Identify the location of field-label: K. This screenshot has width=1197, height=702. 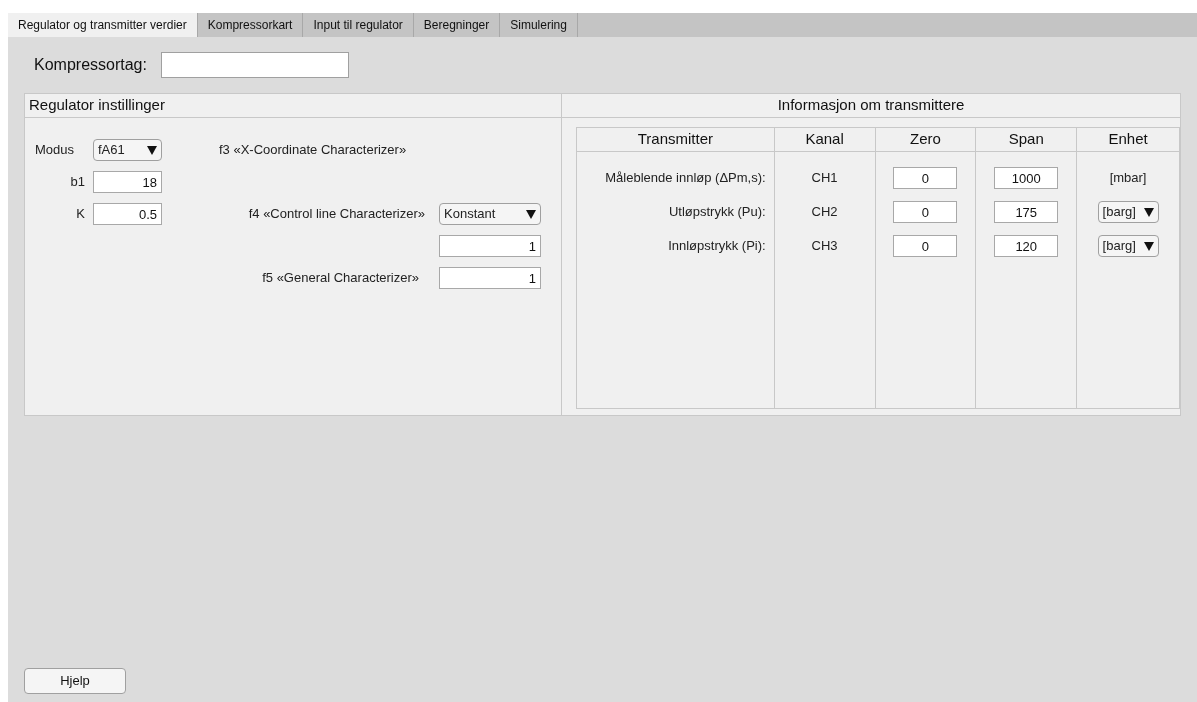
(80, 214).